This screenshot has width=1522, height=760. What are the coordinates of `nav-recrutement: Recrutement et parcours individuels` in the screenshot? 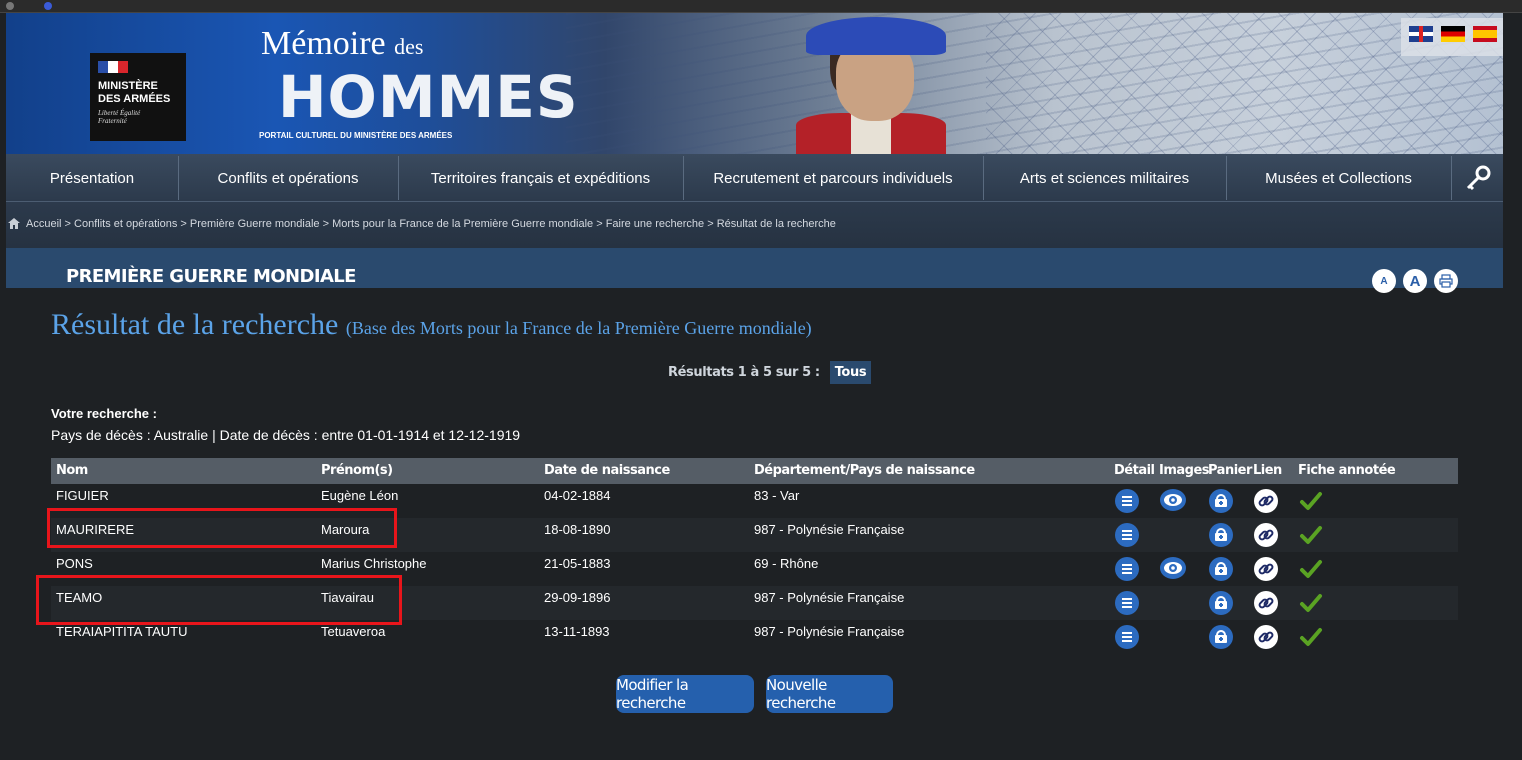 It's located at (833, 178).